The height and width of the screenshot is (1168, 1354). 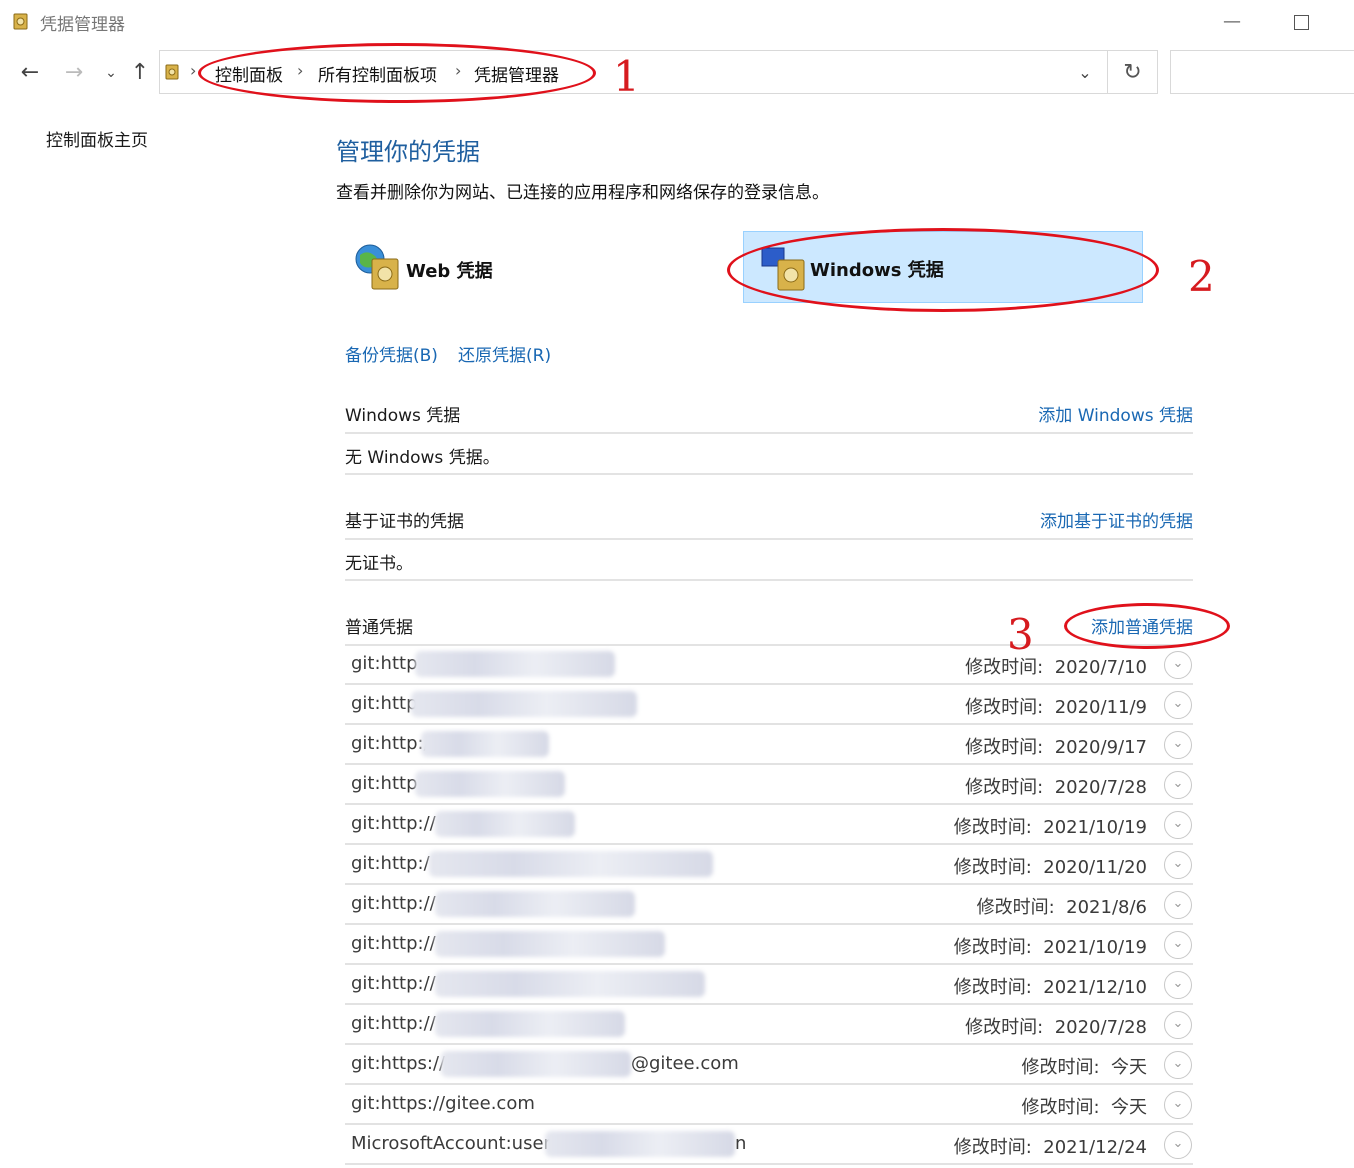 I want to click on credential-name: git:https://, so click(x=398, y=1063).